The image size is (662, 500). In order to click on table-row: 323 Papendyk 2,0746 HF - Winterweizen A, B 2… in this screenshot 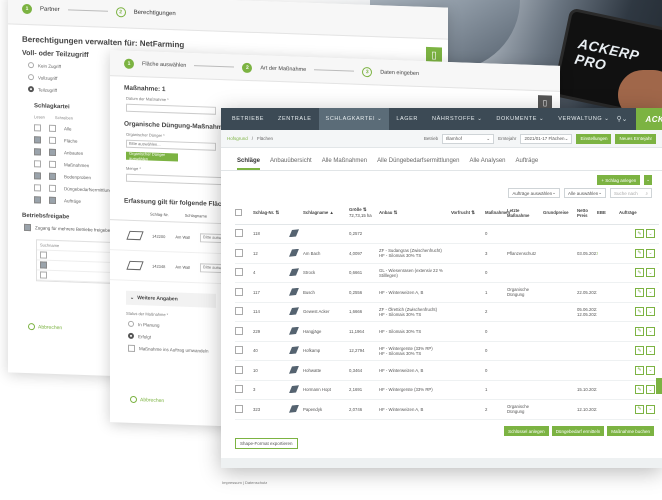, I will do `click(447, 409)`.